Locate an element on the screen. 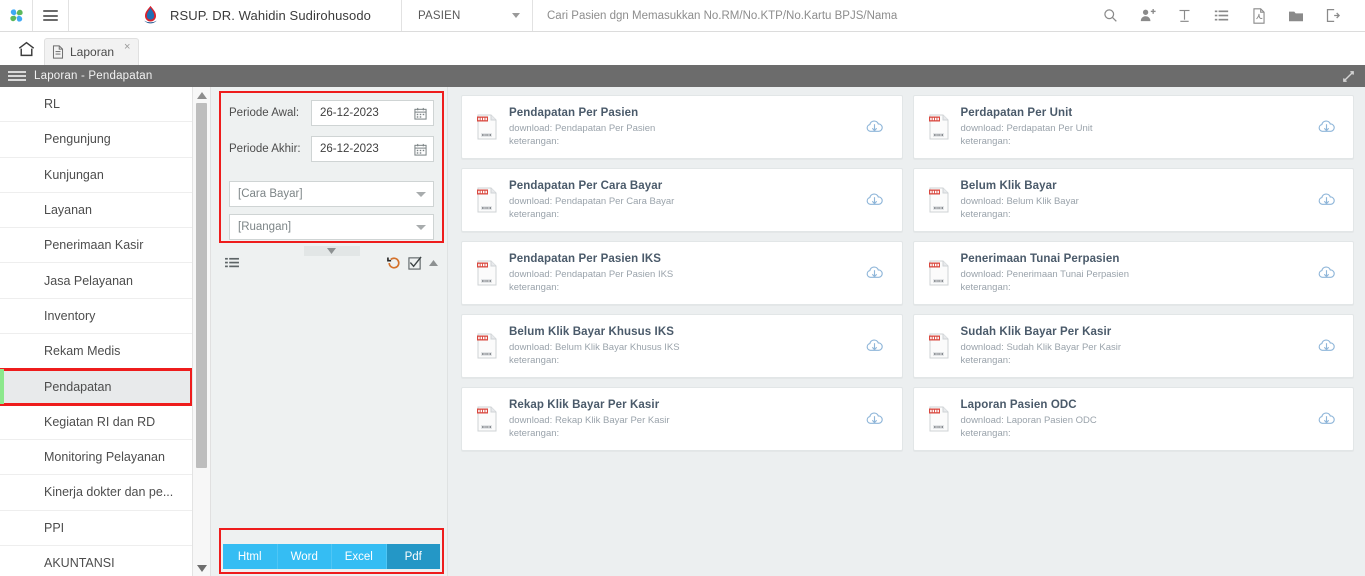 The height and width of the screenshot is (576, 1365). export-buttons-group: Html Word Excel Pdf is located at coordinates (331, 551).